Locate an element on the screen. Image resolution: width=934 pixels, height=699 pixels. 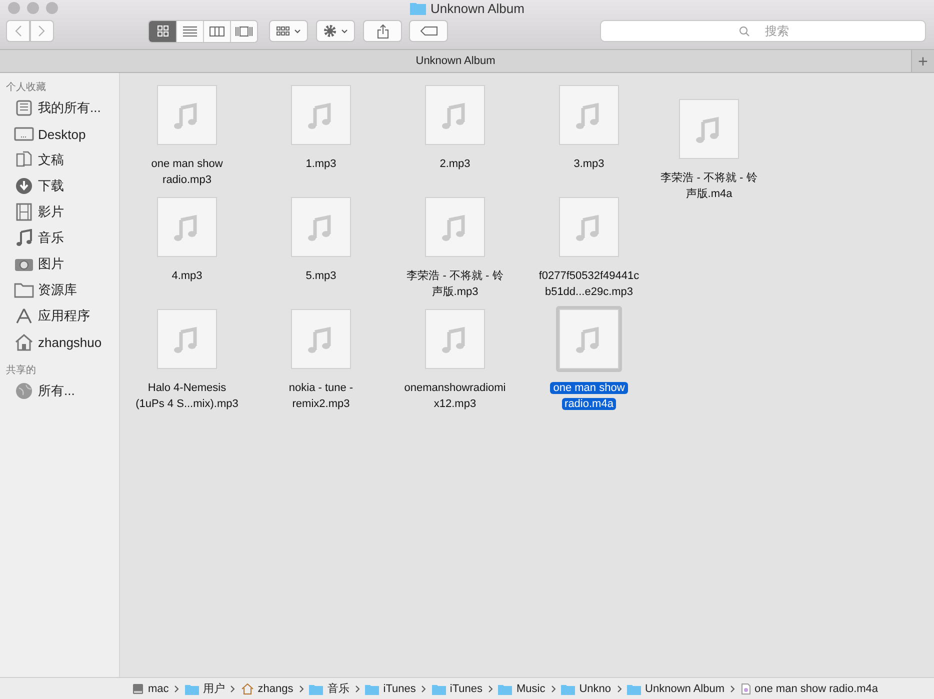
zoom-button is located at coordinates (52, 8).